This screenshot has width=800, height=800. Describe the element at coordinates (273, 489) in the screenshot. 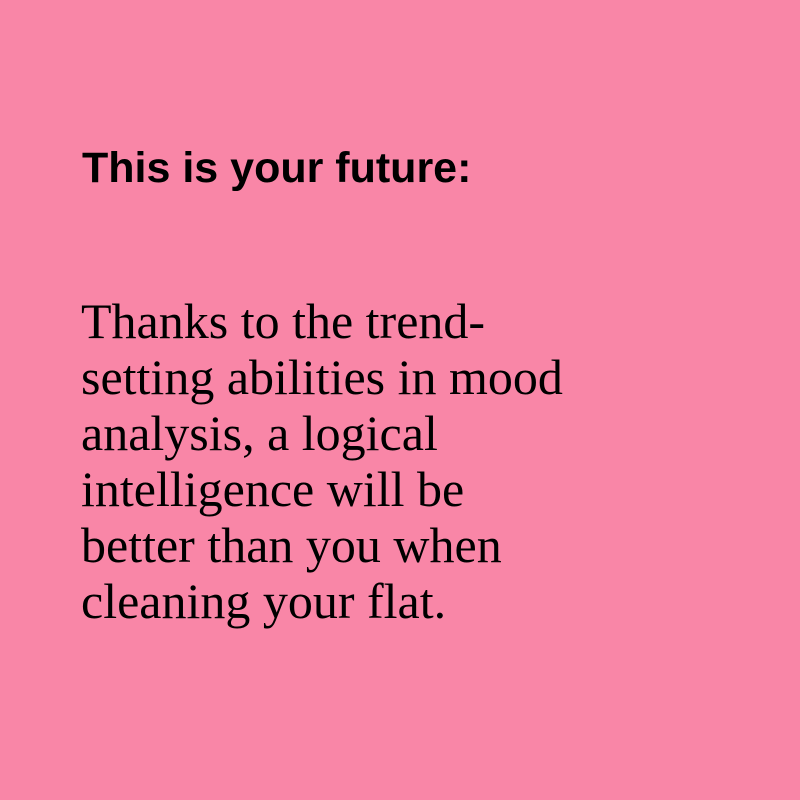

I see `body-line: intelligence will be` at that location.